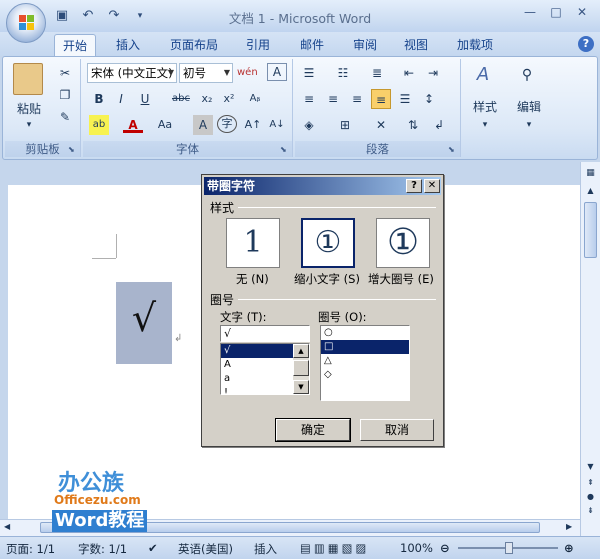 This screenshot has width=600, height=559. What do you see at coordinates (75, 45) in the screenshot?
I see `tab-home: 开始` at bounding box center [75, 45].